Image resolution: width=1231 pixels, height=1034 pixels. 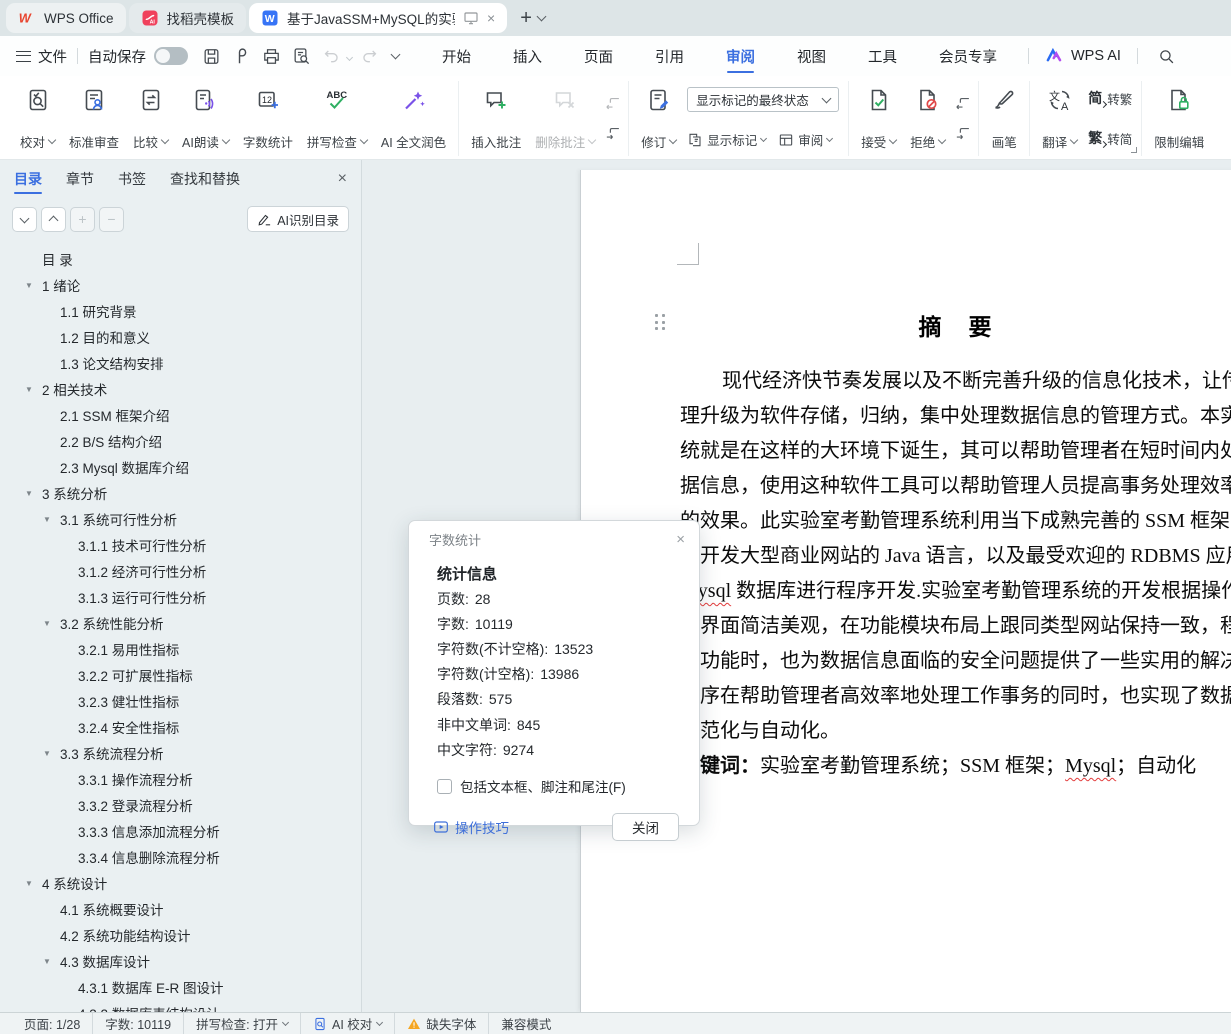 I want to click on document-text-line: 规范化与自动化。, so click(x=955, y=731).